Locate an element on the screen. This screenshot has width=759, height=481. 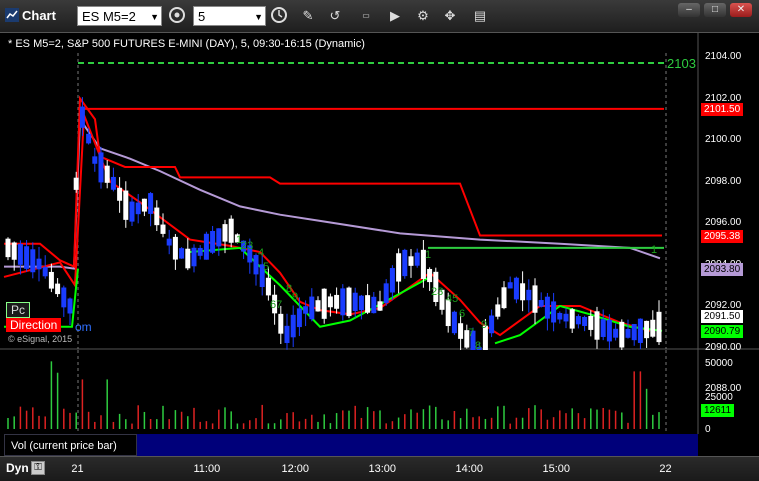
lock-icon: ⚿ is located at coordinates (38, 468).